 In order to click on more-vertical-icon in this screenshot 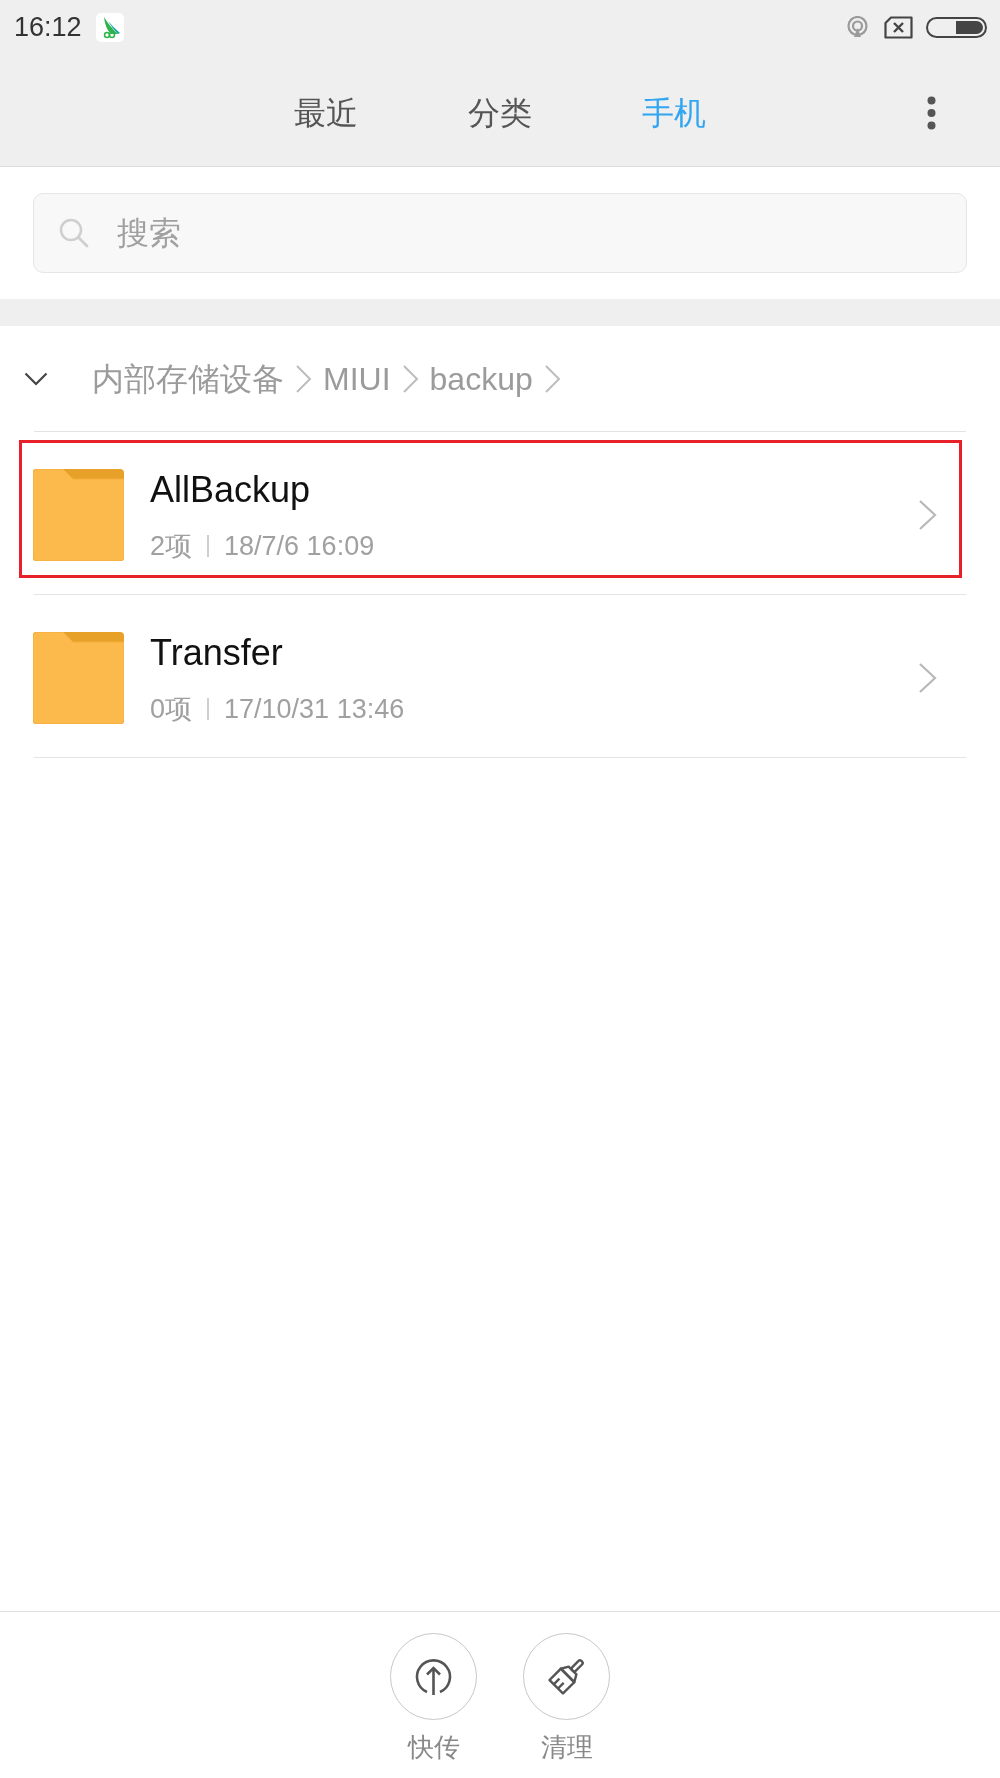, I will do `click(931, 113)`.